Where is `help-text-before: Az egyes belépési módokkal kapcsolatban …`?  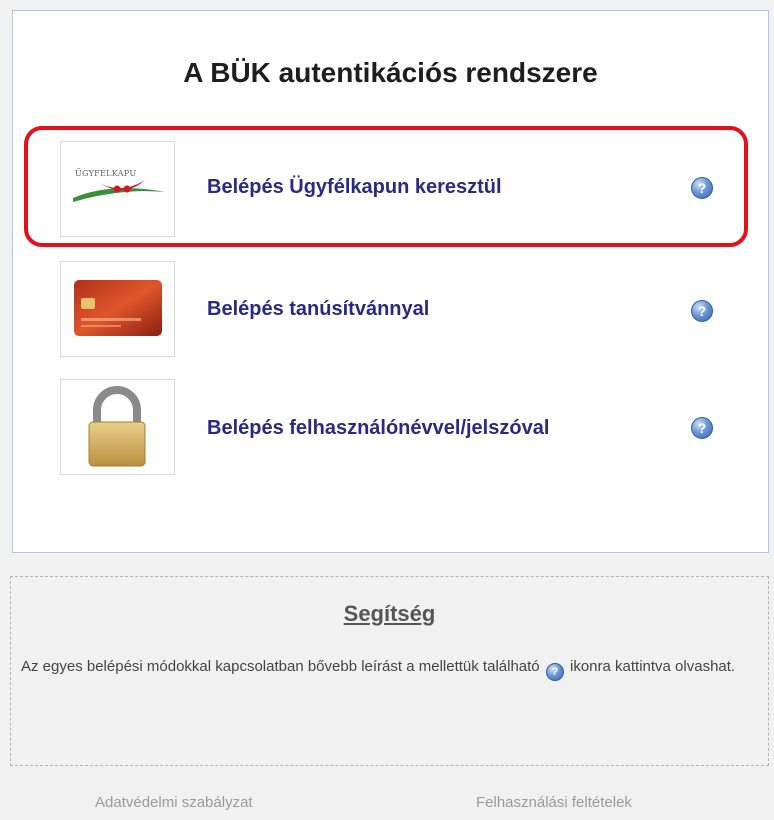
help-text-before: Az egyes belépési módokkal kapcsolatban … is located at coordinates (280, 666).